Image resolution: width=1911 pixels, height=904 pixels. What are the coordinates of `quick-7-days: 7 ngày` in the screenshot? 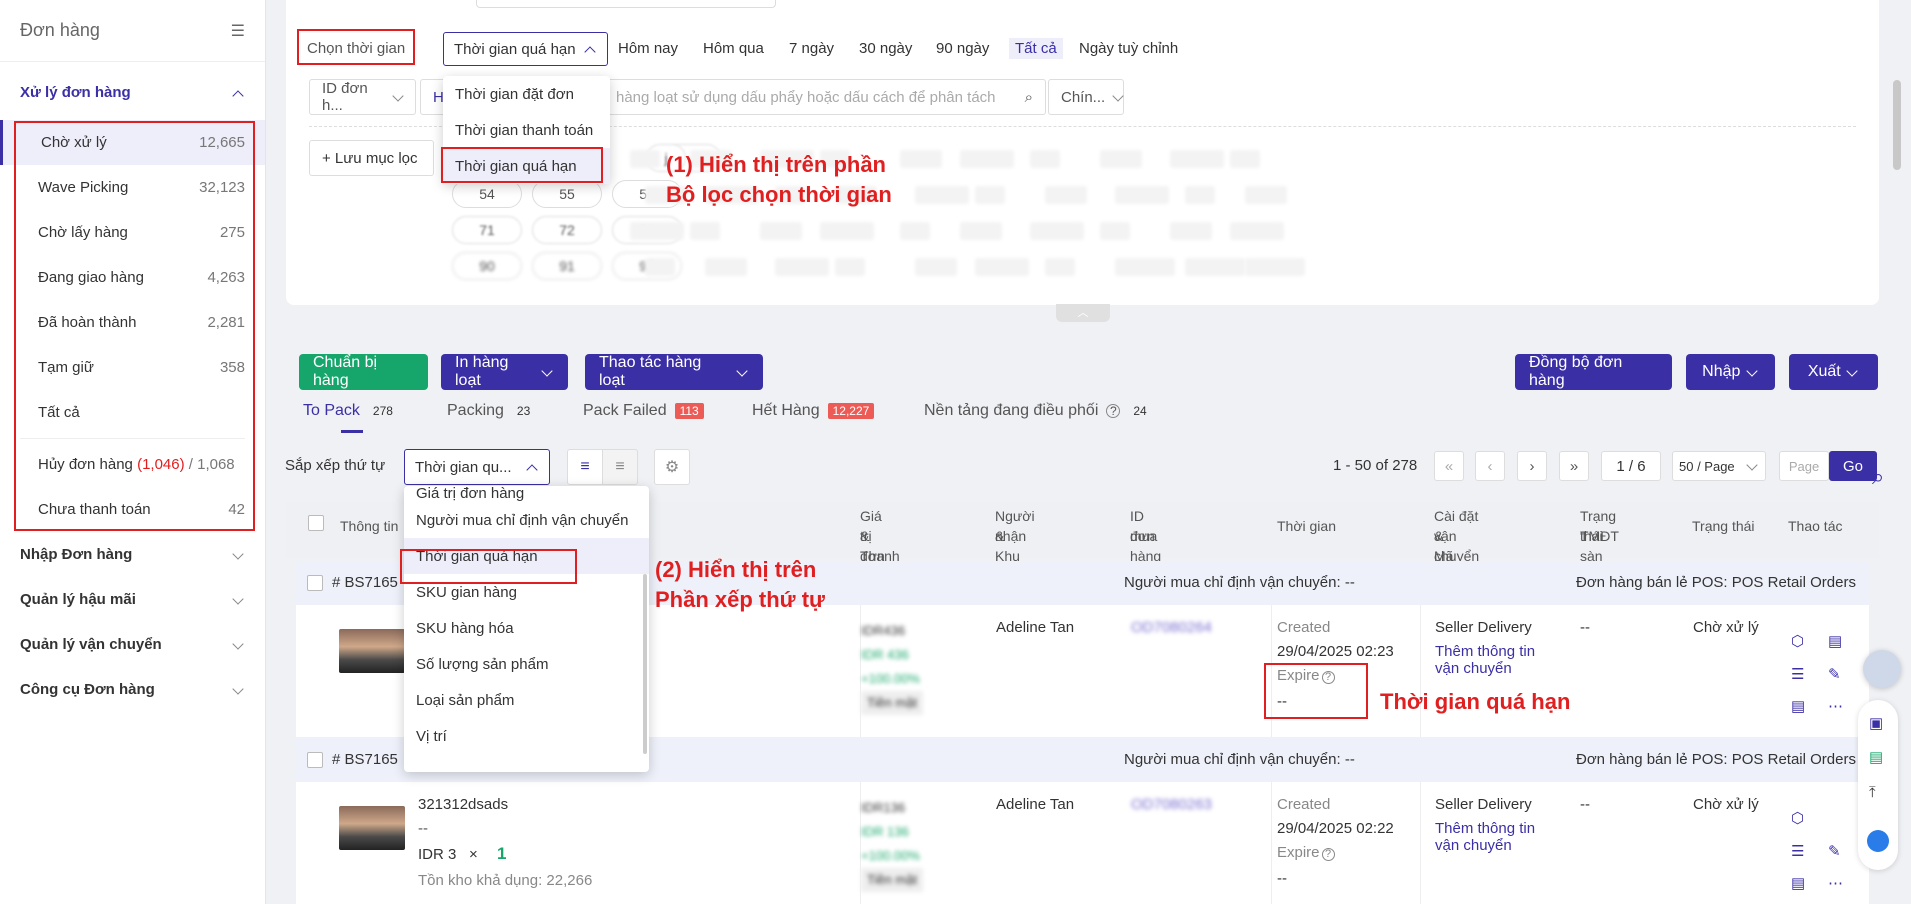 It's located at (811, 48).